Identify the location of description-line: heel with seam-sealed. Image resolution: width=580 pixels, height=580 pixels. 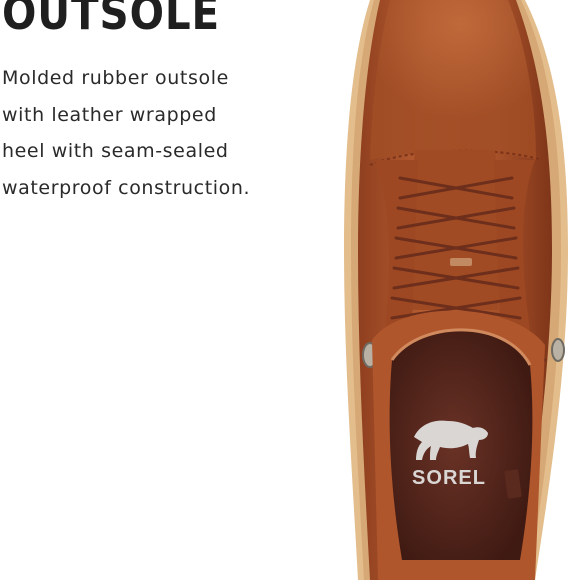
(115, 151).